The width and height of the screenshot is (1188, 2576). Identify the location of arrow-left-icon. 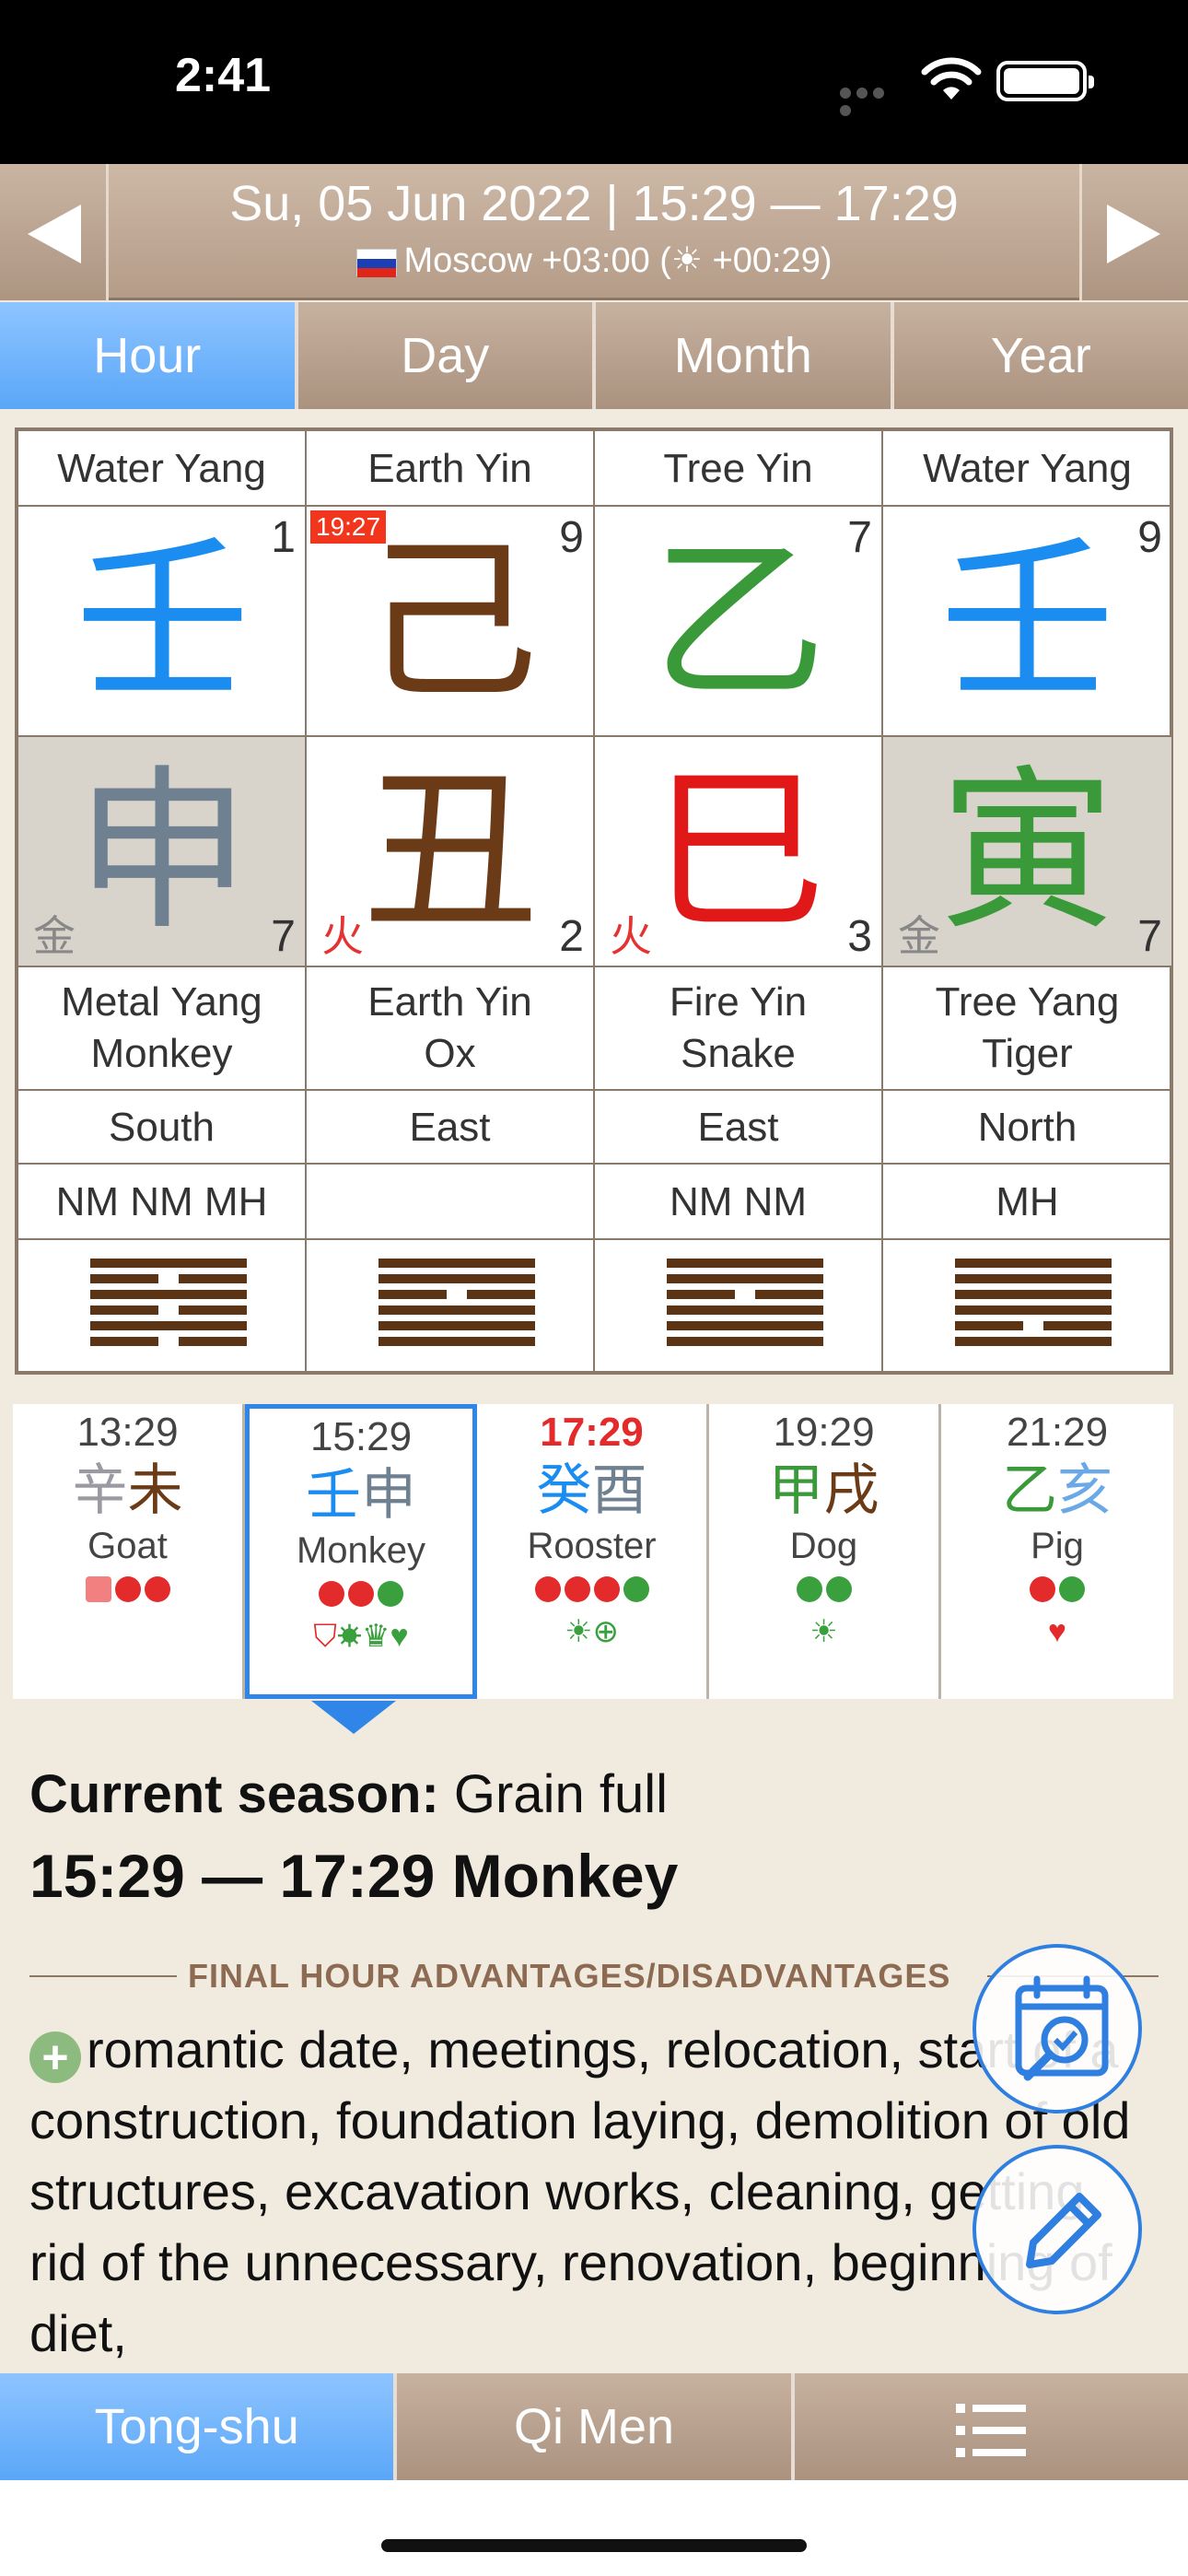
(54, 234).